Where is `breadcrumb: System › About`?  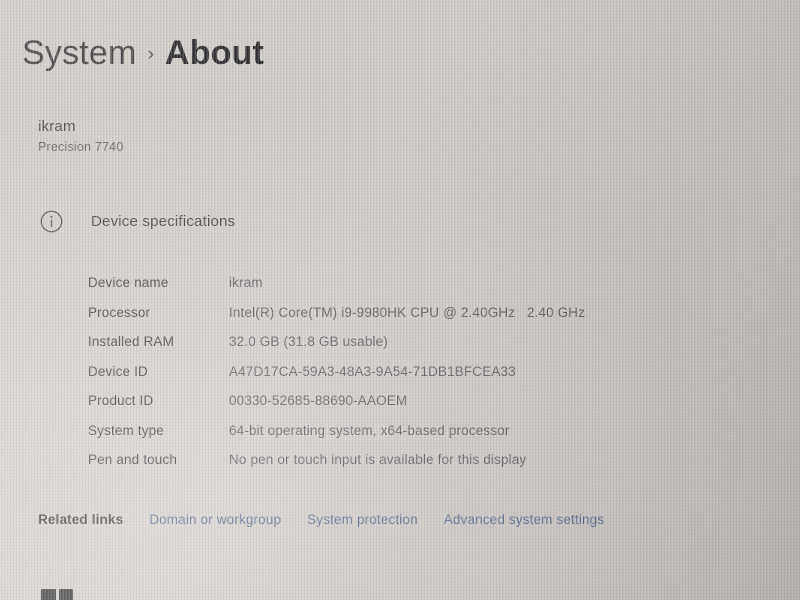
breadcrumb: System › About is located at coordinates (143, 53).